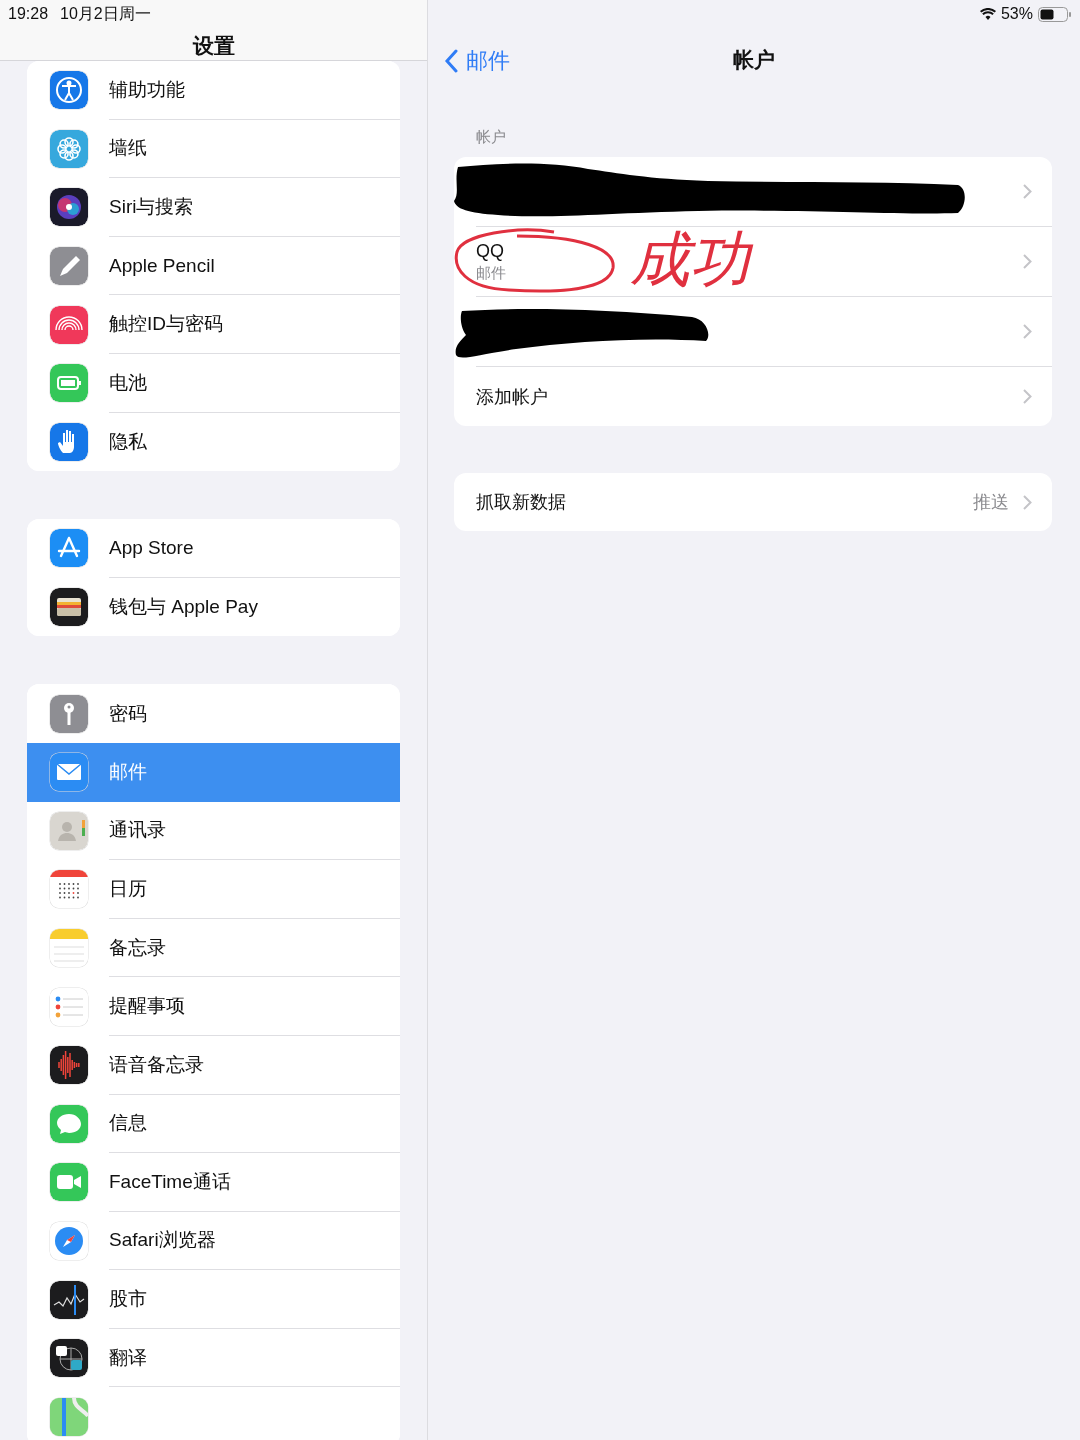  Describe the element at coordinates (69, 324) in the screenshot. I see `fingerprint-icon` at that location.